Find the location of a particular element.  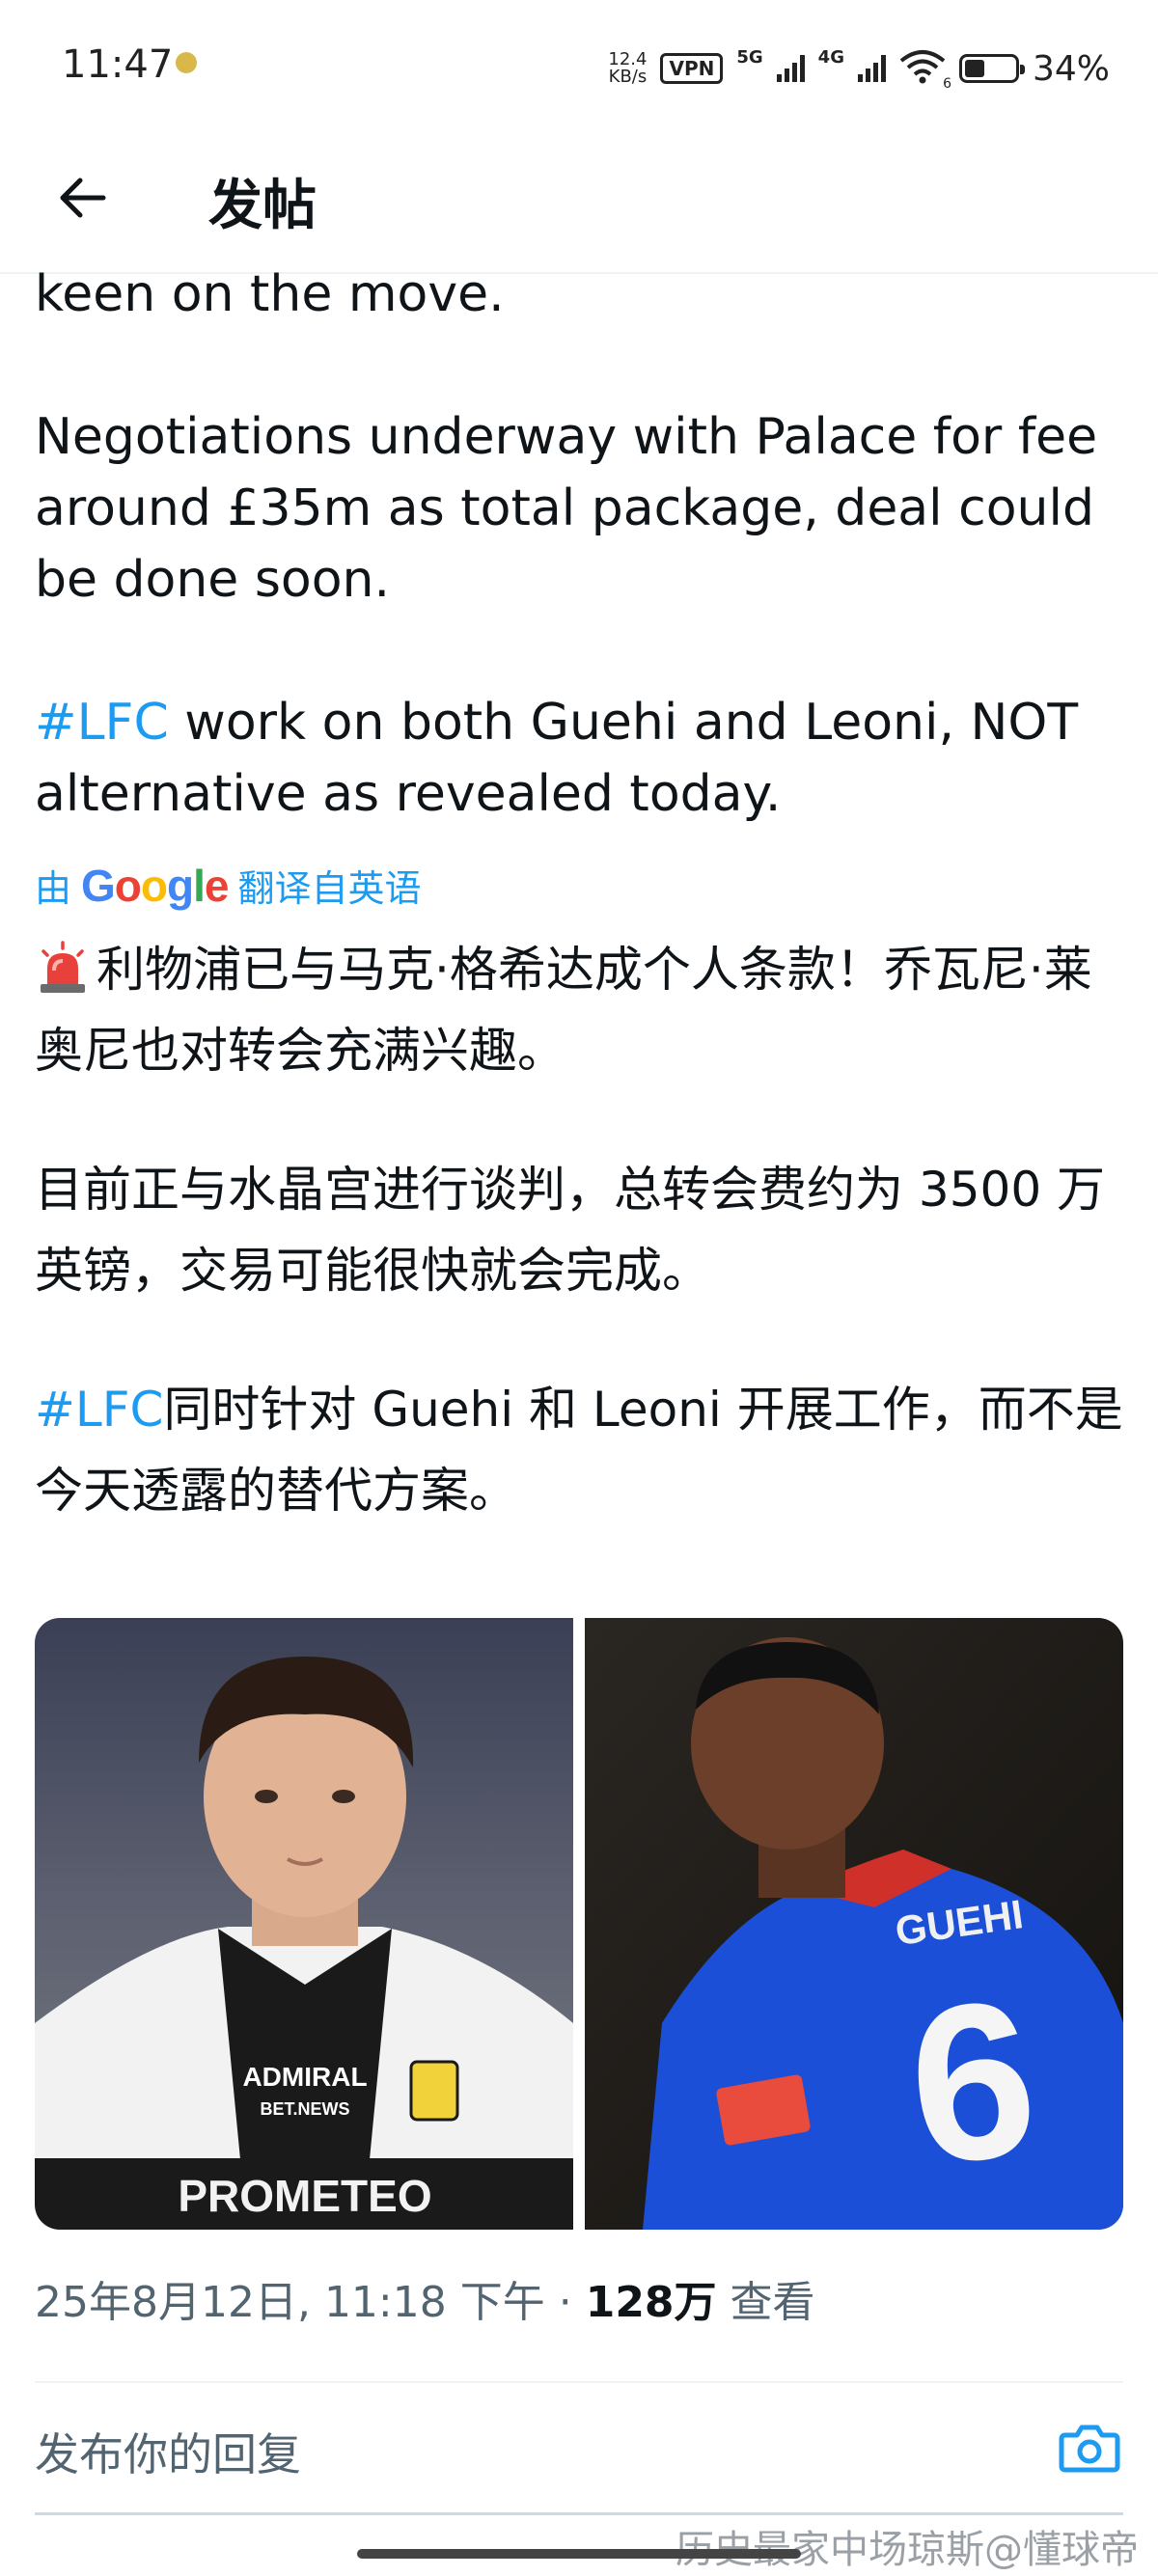

reply-input: 发布你的回复 is located at coordinates (168, 2451).